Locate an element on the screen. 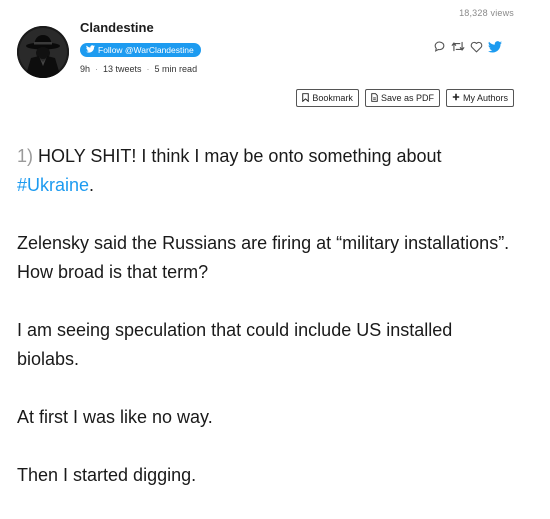 This screenshot has height=519, width=550. read-time: 5 min read is located at coordinates (176, 69).